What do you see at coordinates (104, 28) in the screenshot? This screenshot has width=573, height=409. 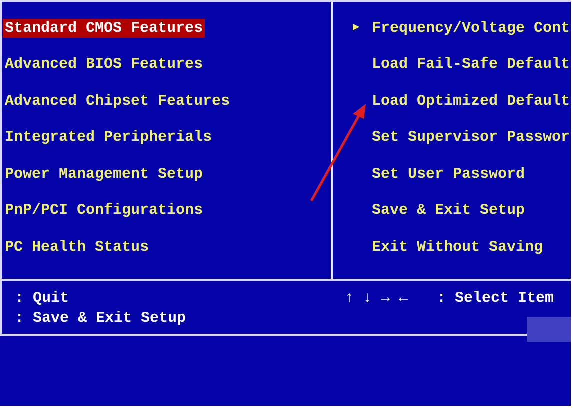 I see `menu-item: Standard CMOS Features` at bounding box center [104, 28].